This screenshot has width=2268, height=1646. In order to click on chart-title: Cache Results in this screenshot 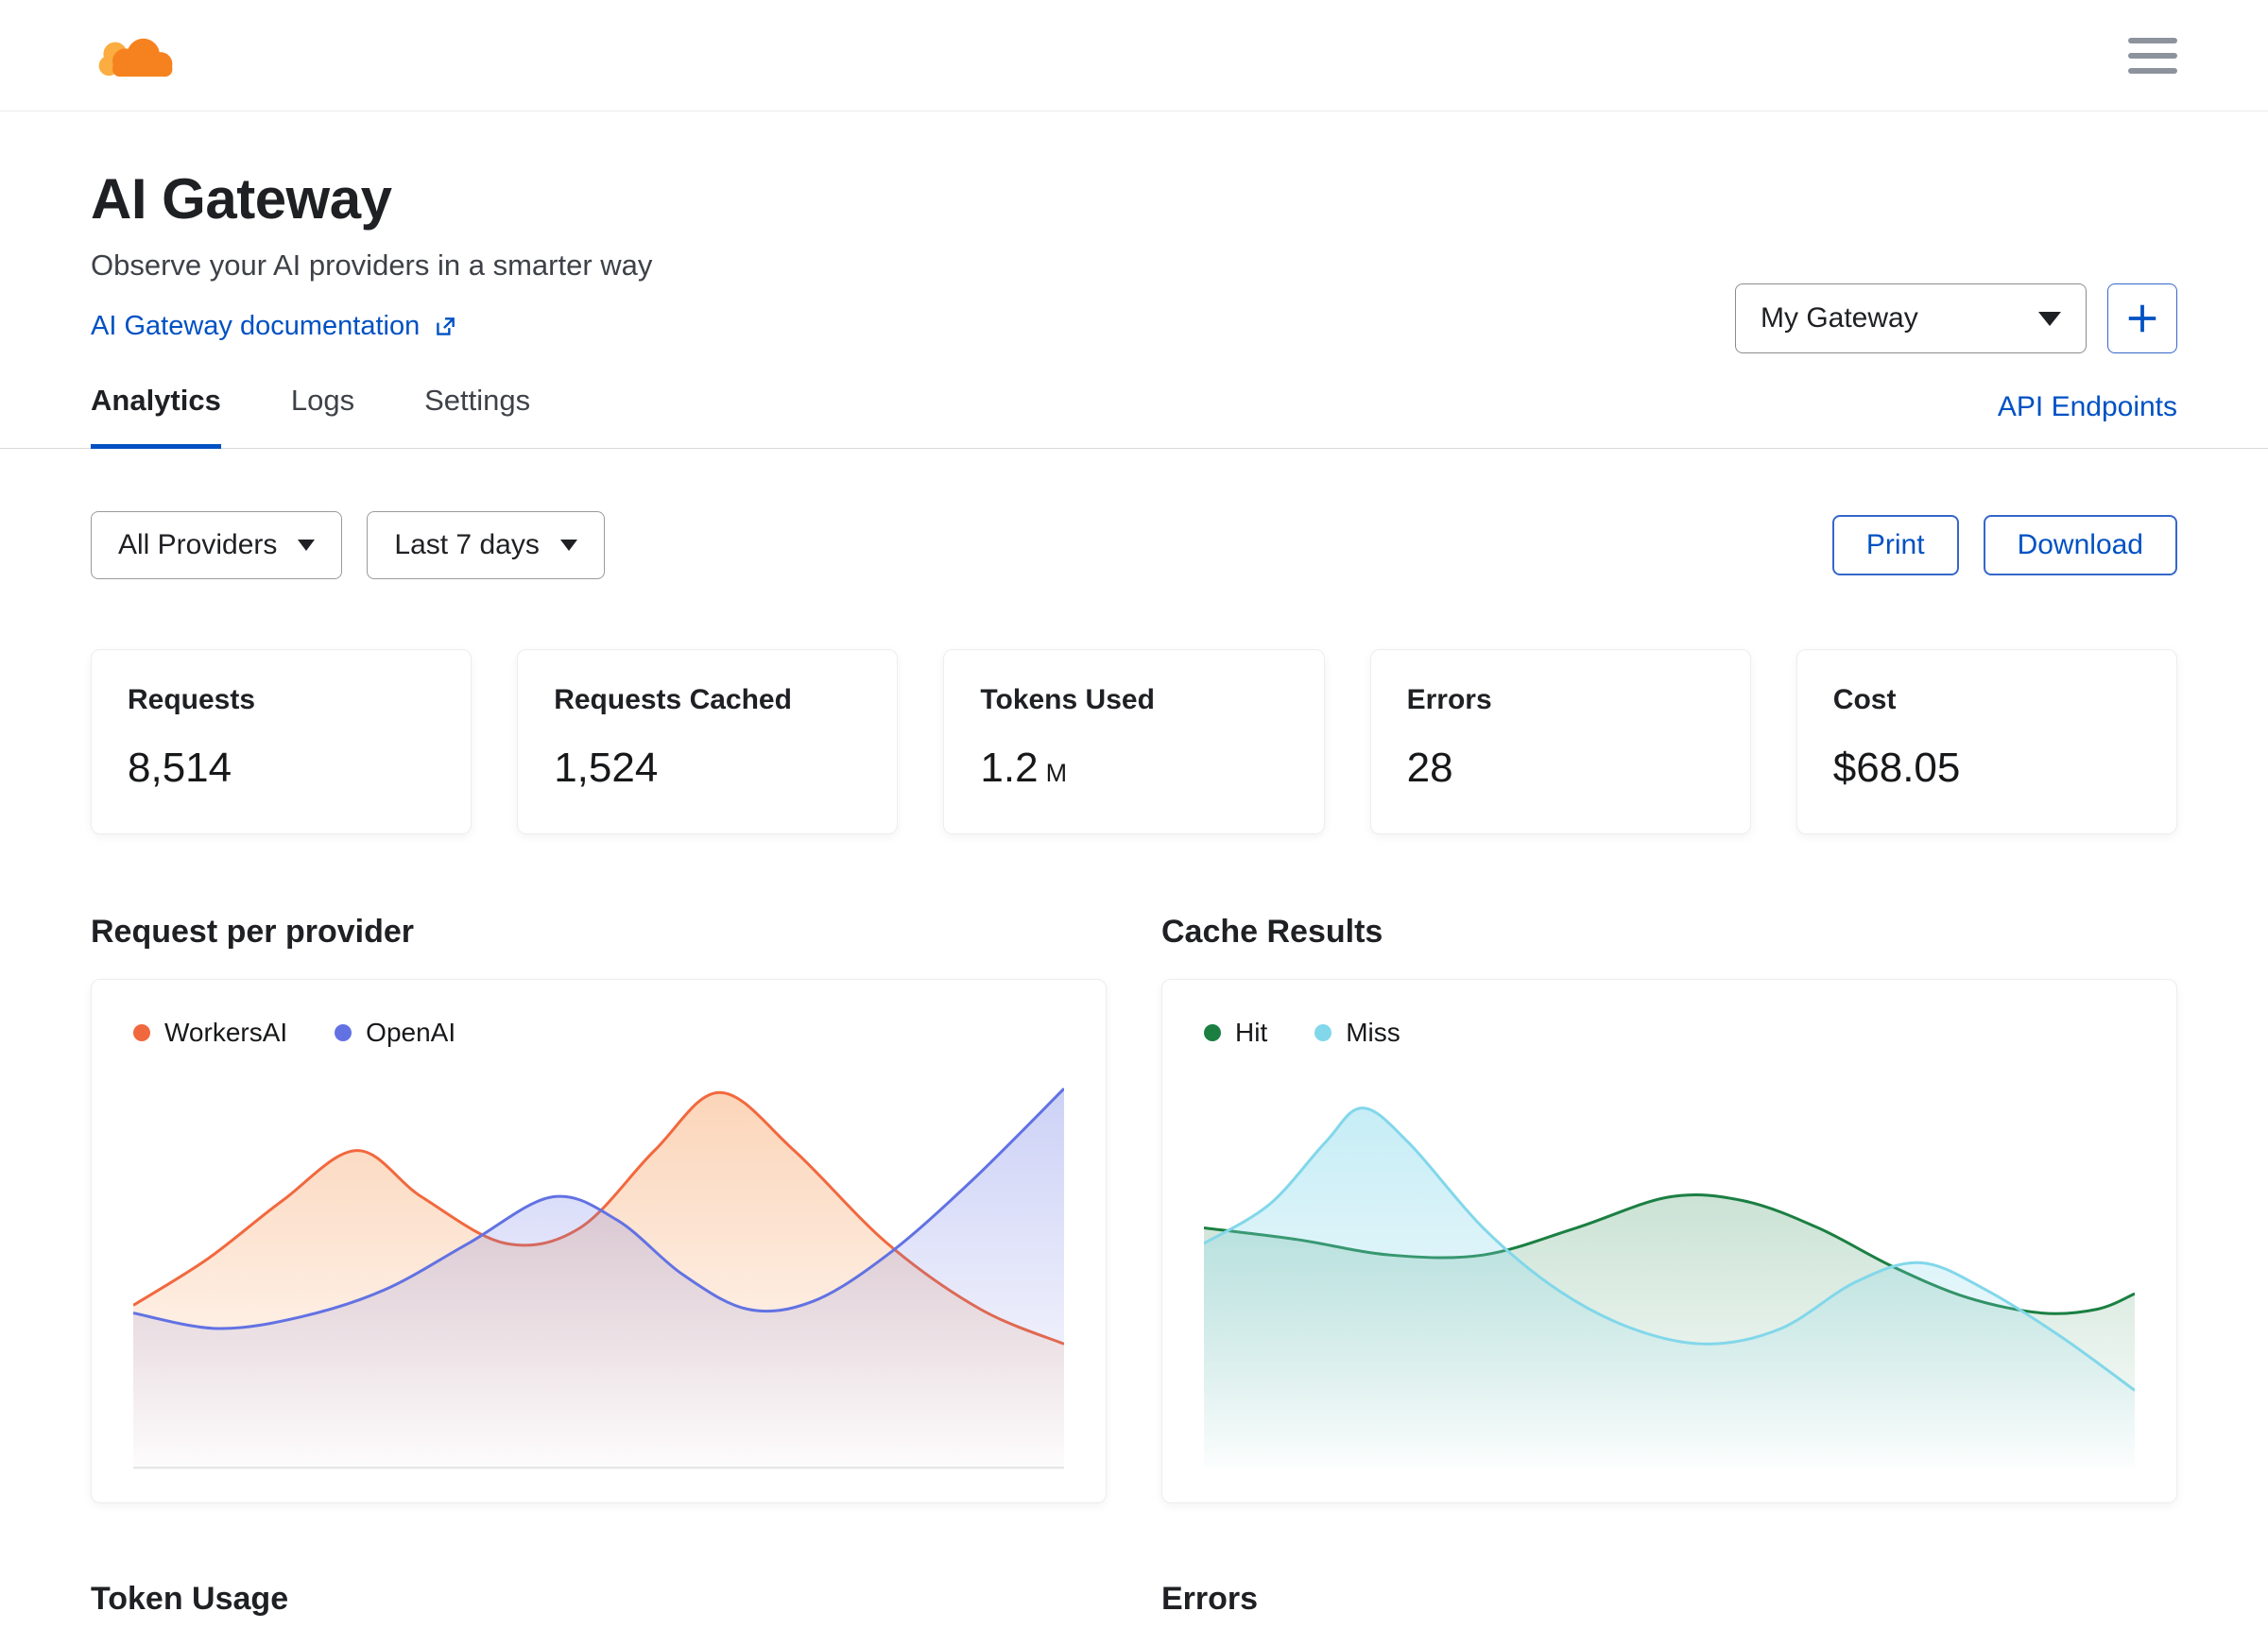, I will do `click(1272, 932)`.